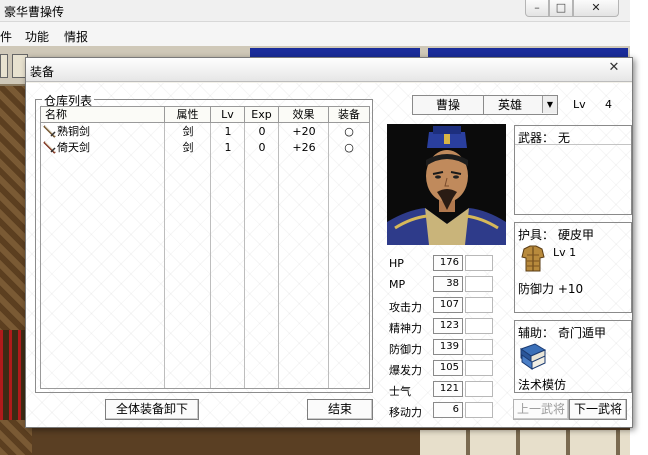 This screenshot has width=648, height=455. What do you see at coordinates (596, 8) in the screenshot?
I see `close-button: ✕` at bounding box center [596, 8].